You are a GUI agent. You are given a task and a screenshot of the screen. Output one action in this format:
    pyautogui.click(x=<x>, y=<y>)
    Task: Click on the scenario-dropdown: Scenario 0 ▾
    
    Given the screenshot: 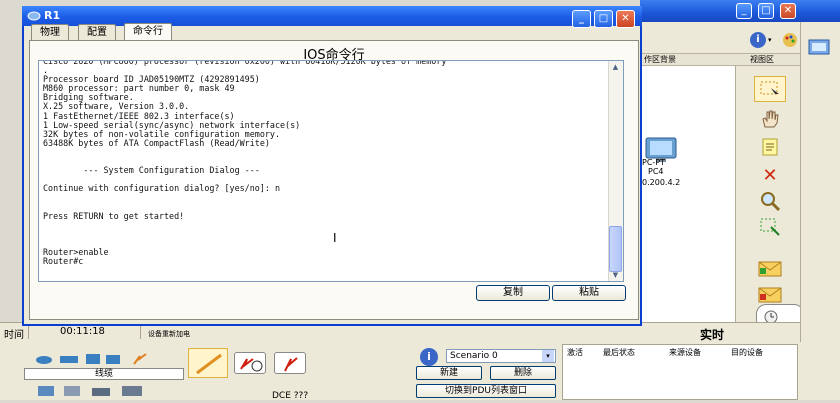 What is the action you would take?
    pyautogui.click(x=501, y=356)
    